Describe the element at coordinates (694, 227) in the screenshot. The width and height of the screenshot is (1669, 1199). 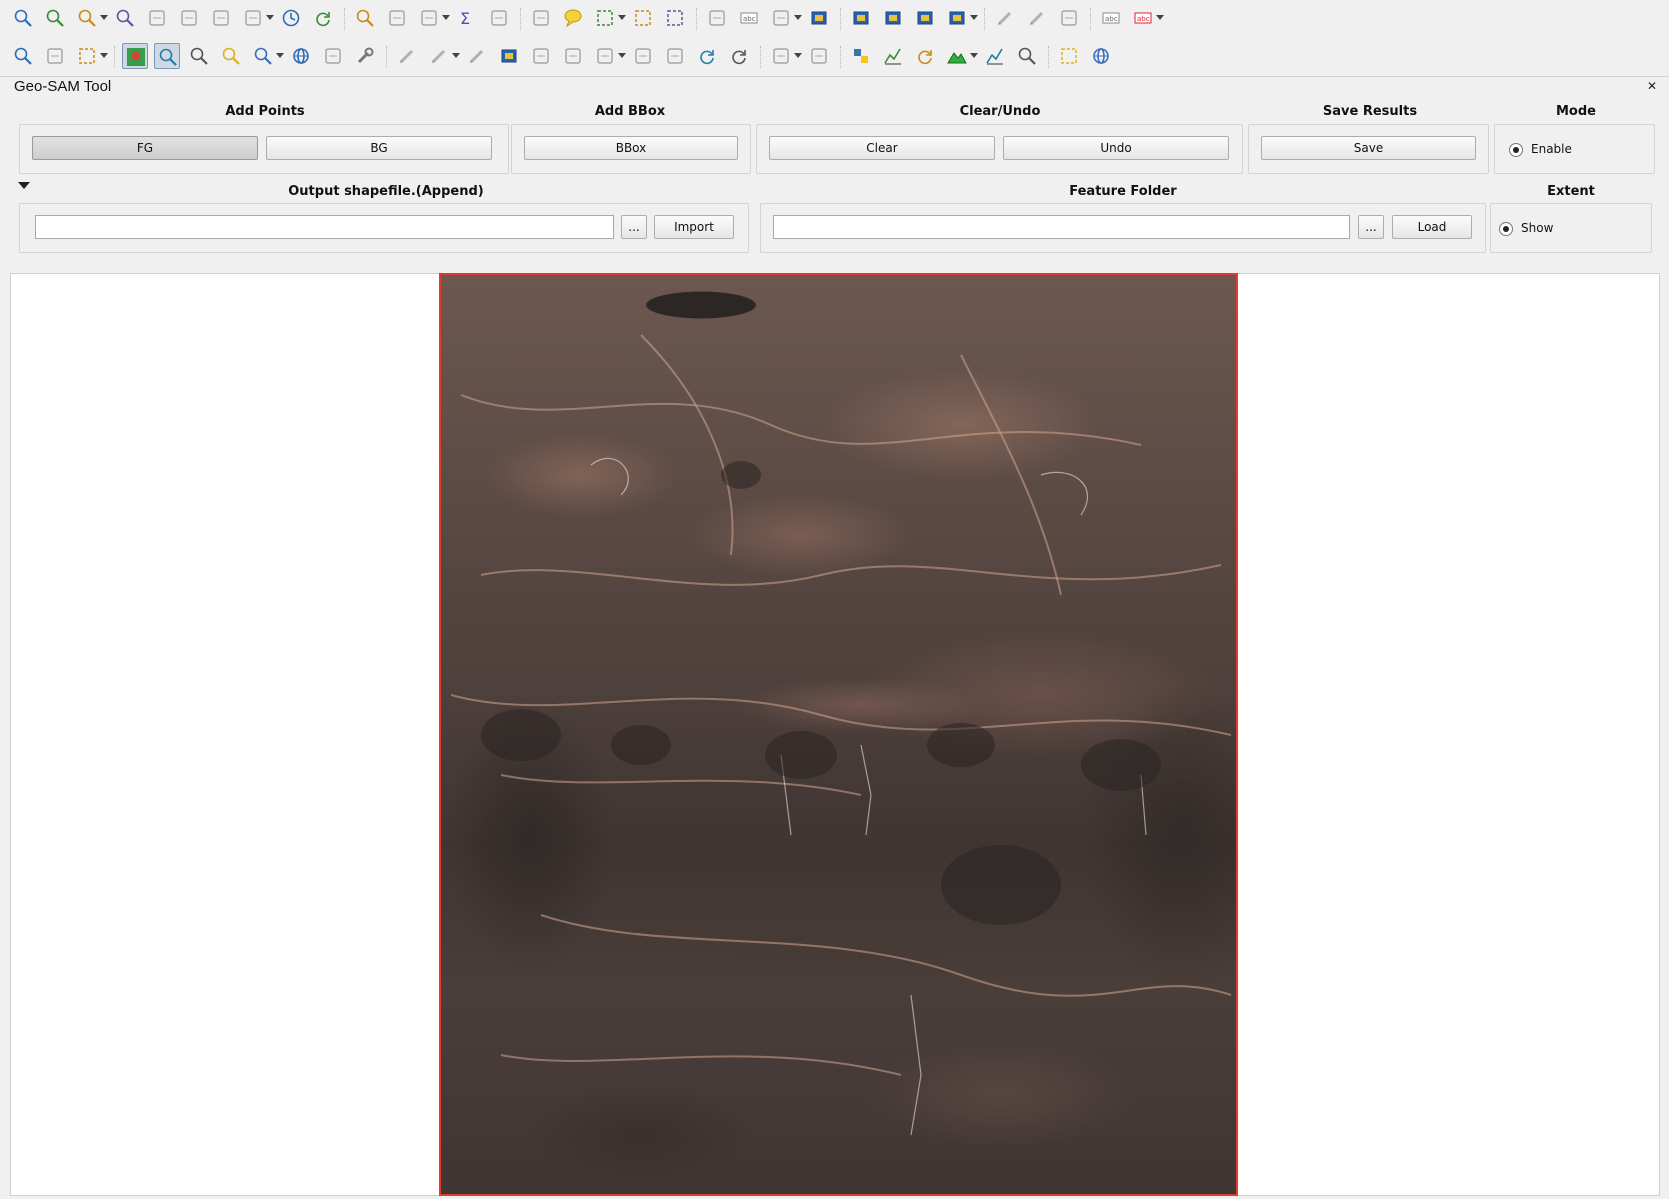
I see `import-button: Import` at that location.